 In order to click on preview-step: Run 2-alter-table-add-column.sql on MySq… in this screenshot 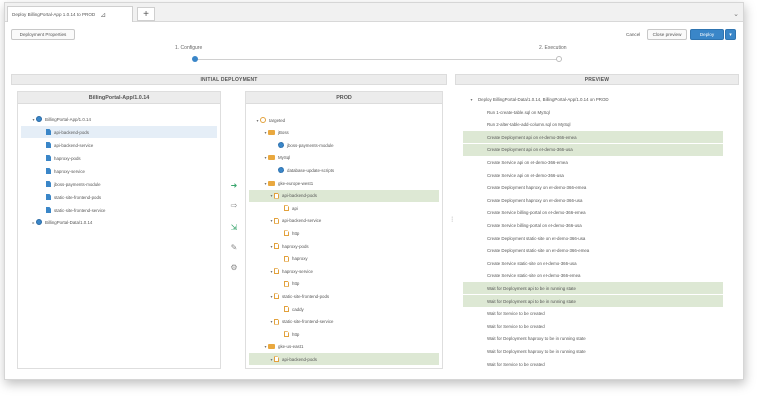, I will do `click(593, 125)`.